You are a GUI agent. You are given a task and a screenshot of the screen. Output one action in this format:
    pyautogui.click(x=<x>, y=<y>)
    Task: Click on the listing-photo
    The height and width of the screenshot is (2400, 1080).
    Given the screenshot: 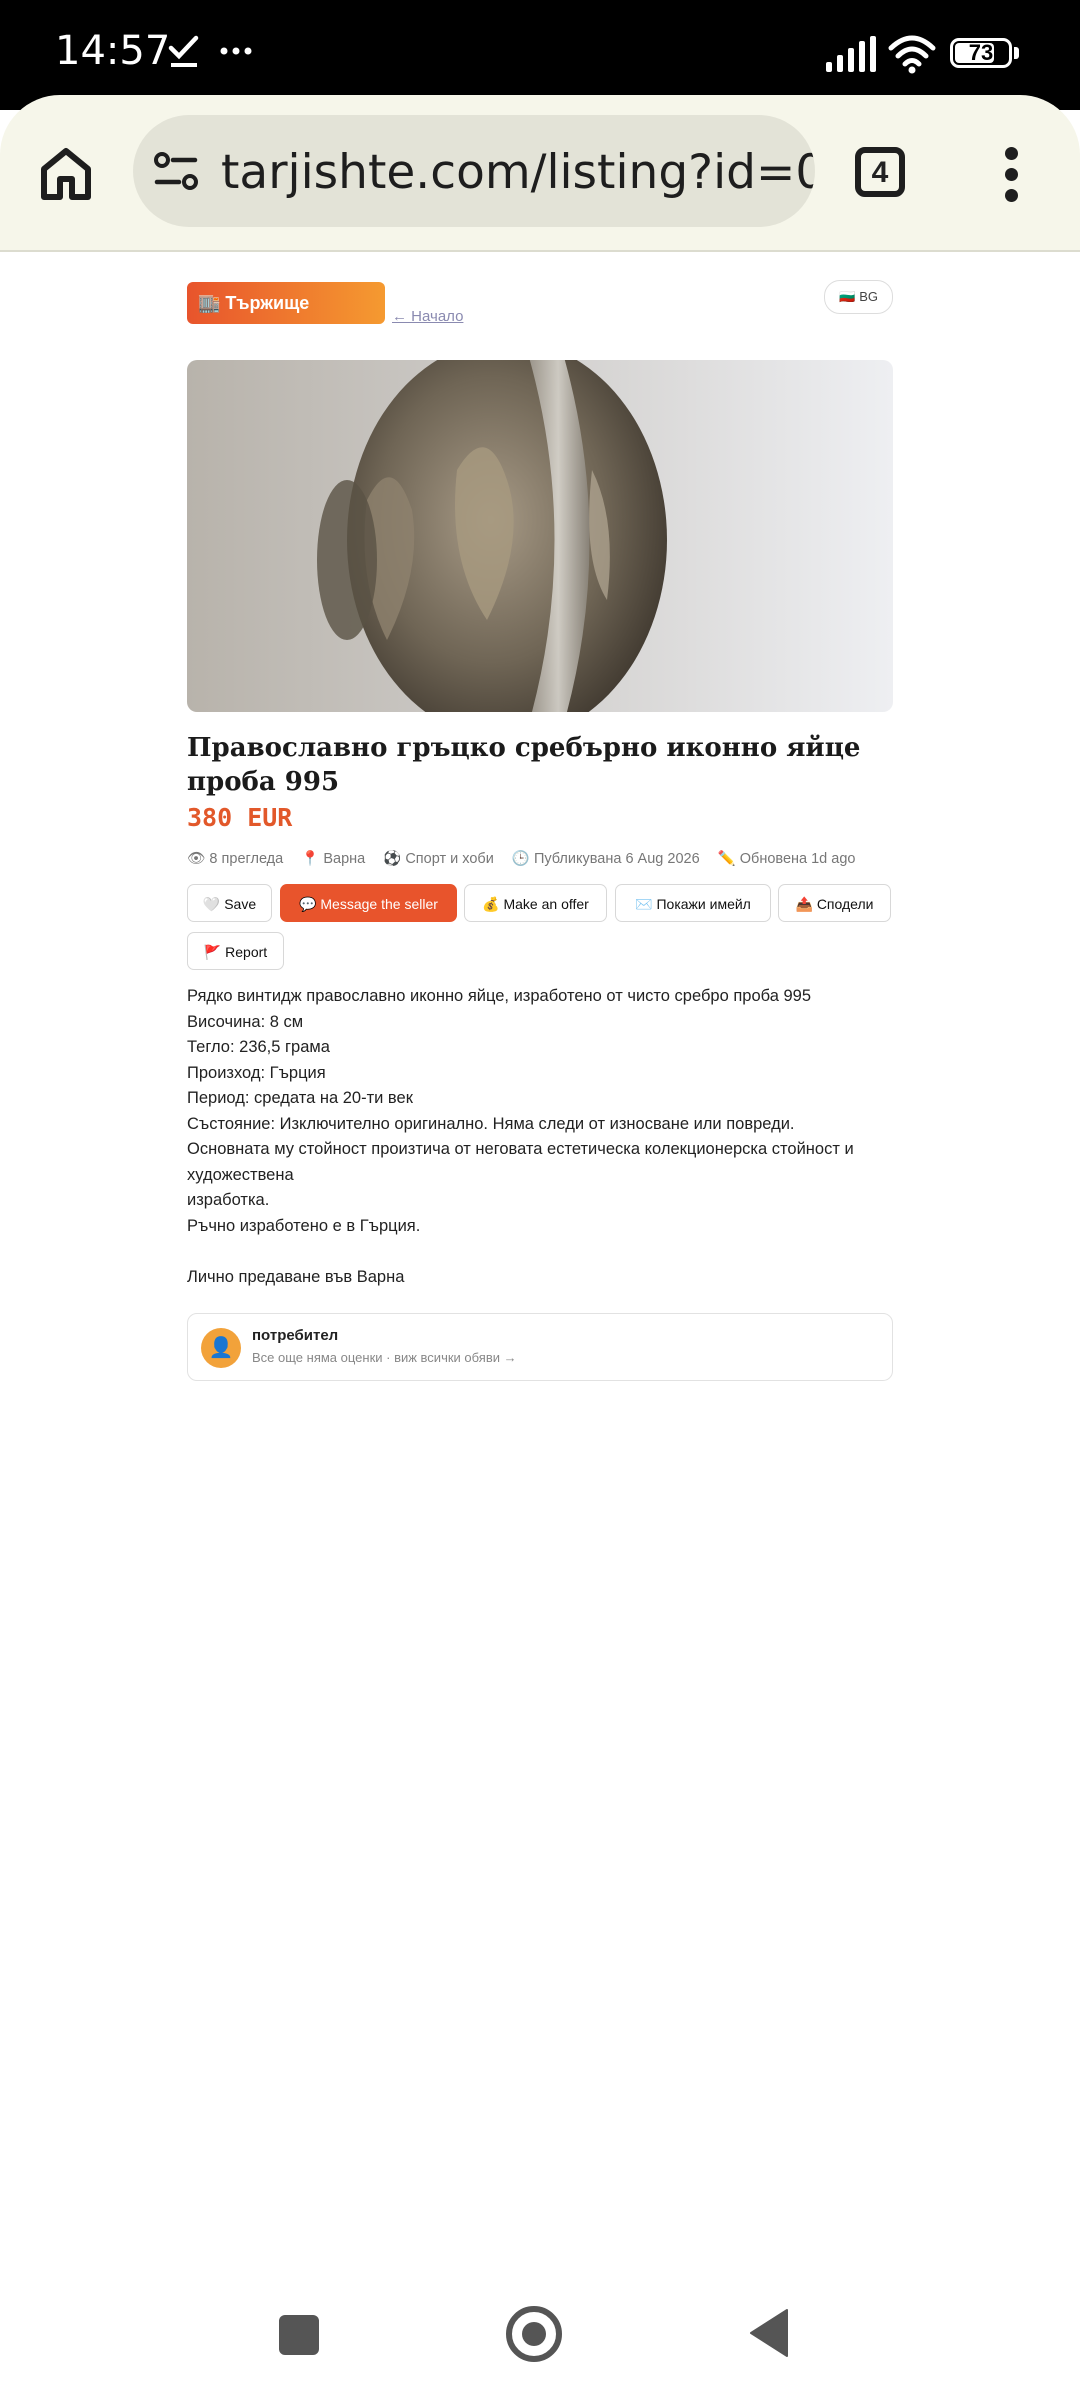 What is the action you would take?
    pyautogui.click(x=540, y=536)
    